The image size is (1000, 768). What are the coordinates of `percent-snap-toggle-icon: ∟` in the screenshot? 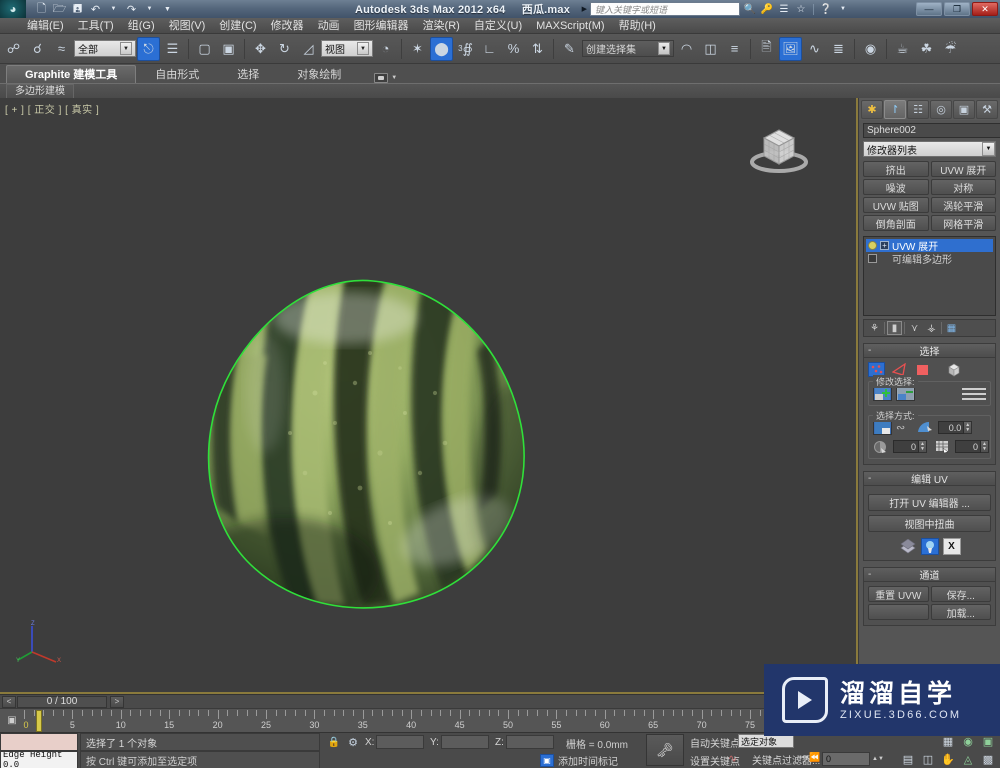 It's located at (489, 49).